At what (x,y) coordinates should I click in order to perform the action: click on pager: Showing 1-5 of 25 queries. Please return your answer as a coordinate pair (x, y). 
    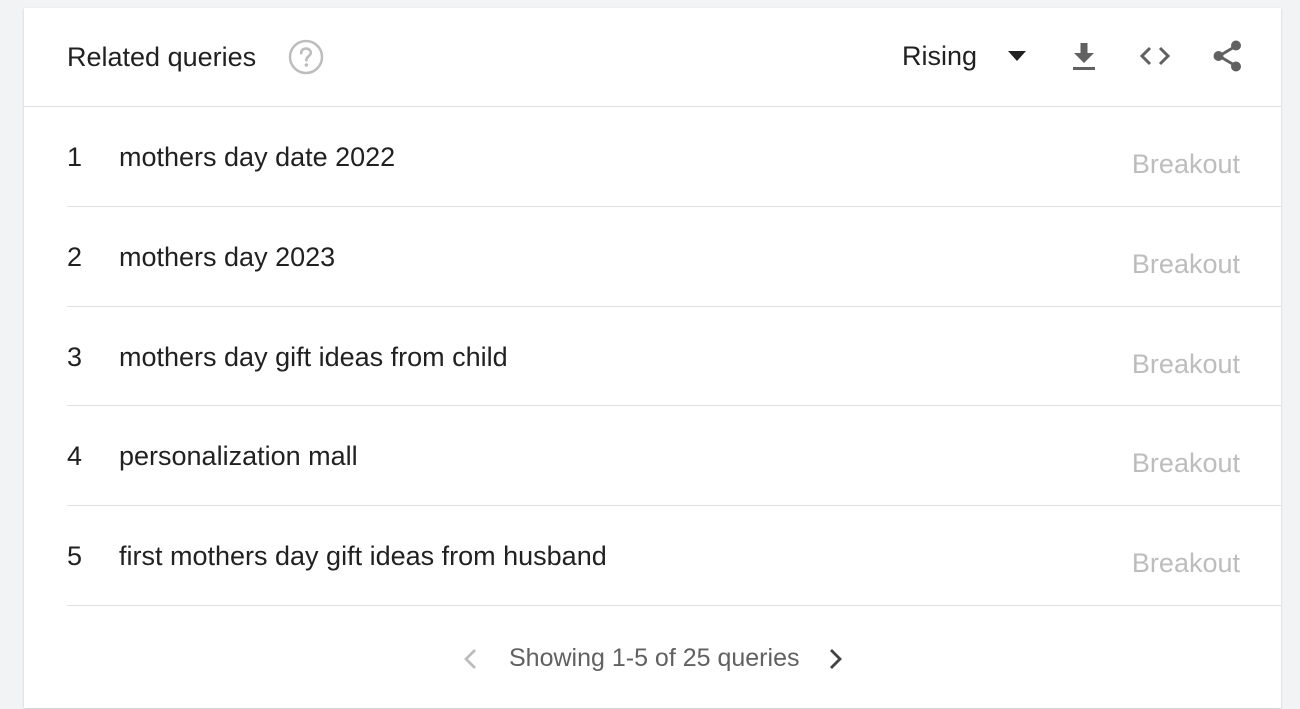
    Looking at the image, I should click on (652, 657).